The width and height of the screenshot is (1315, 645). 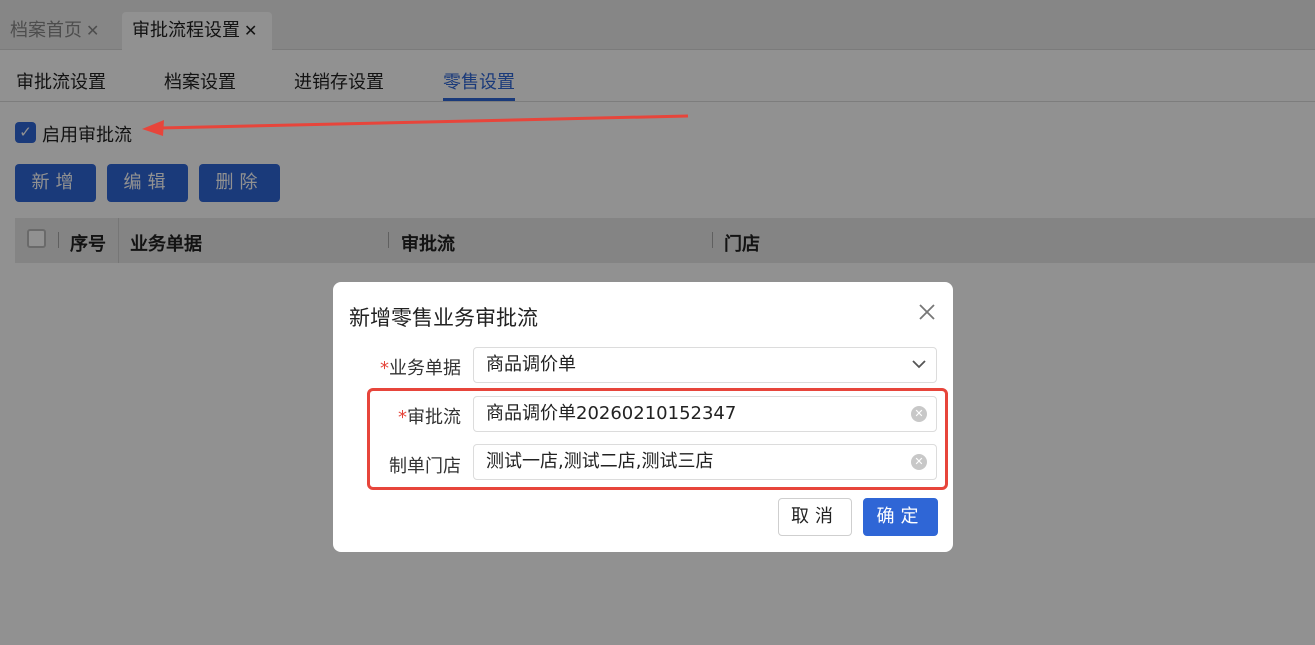 What do you see at coordinates (415, 125) in the screenshot?
I see `annotation-arrow` at bounding box center [415, 125].